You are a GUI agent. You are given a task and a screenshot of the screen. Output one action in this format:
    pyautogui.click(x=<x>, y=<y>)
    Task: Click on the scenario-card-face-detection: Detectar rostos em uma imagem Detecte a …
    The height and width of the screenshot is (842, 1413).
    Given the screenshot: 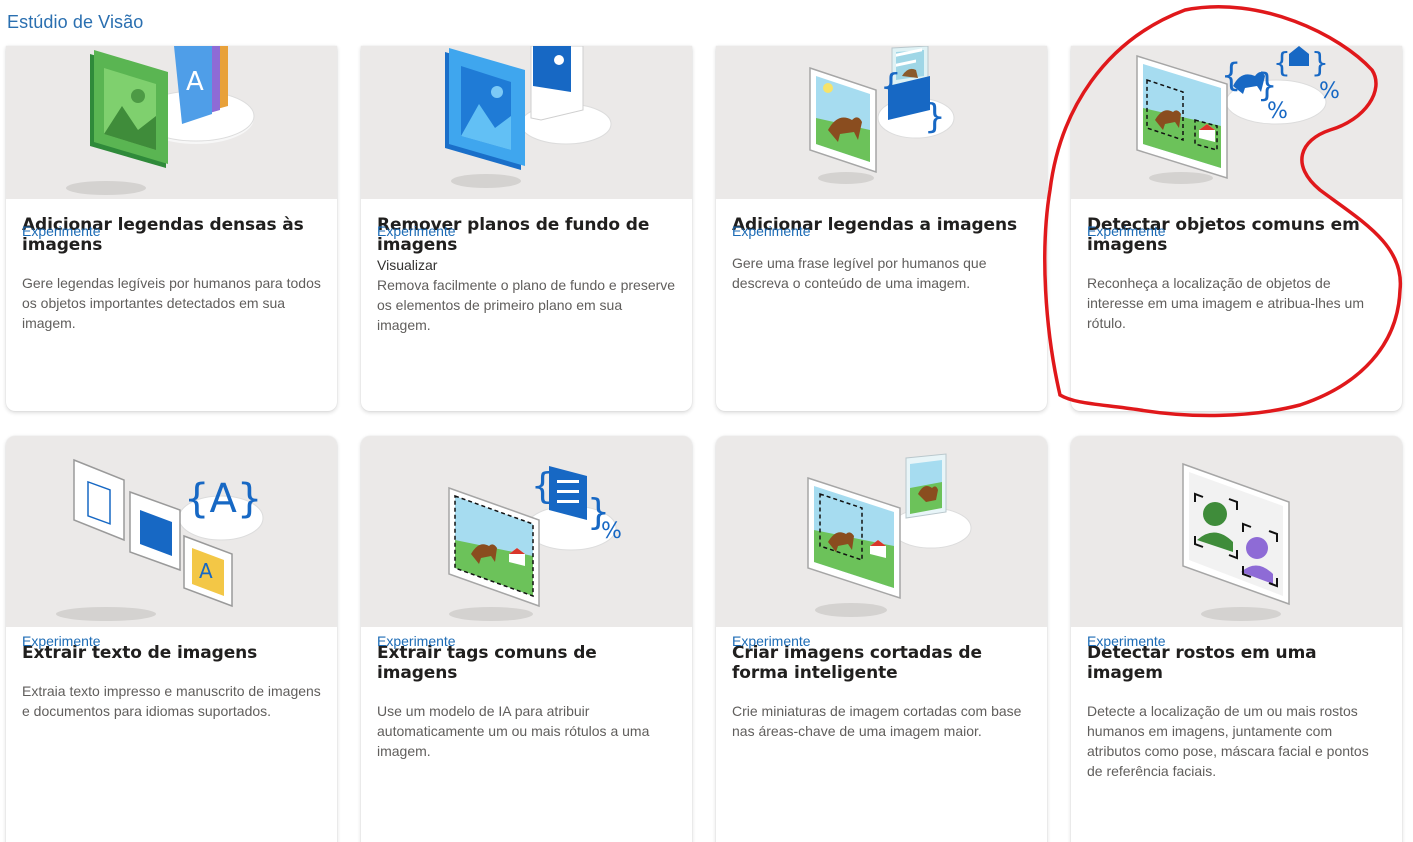 What is the action you would take?
    pyautogui.click(x=1236, y=639)
    